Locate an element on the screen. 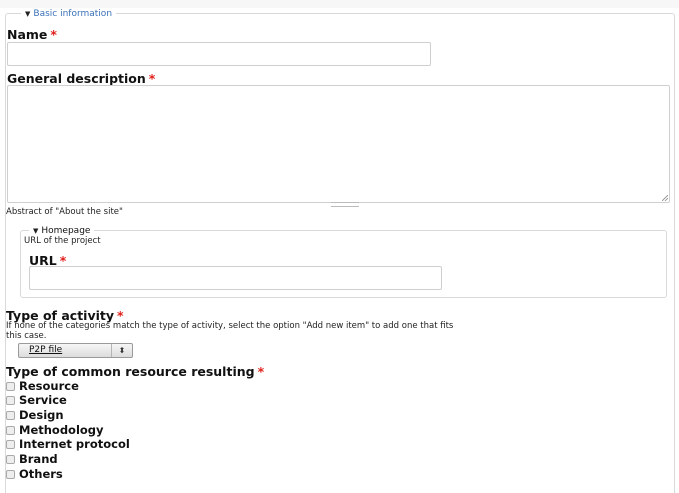  url-input is located at coordinates (235, 278).